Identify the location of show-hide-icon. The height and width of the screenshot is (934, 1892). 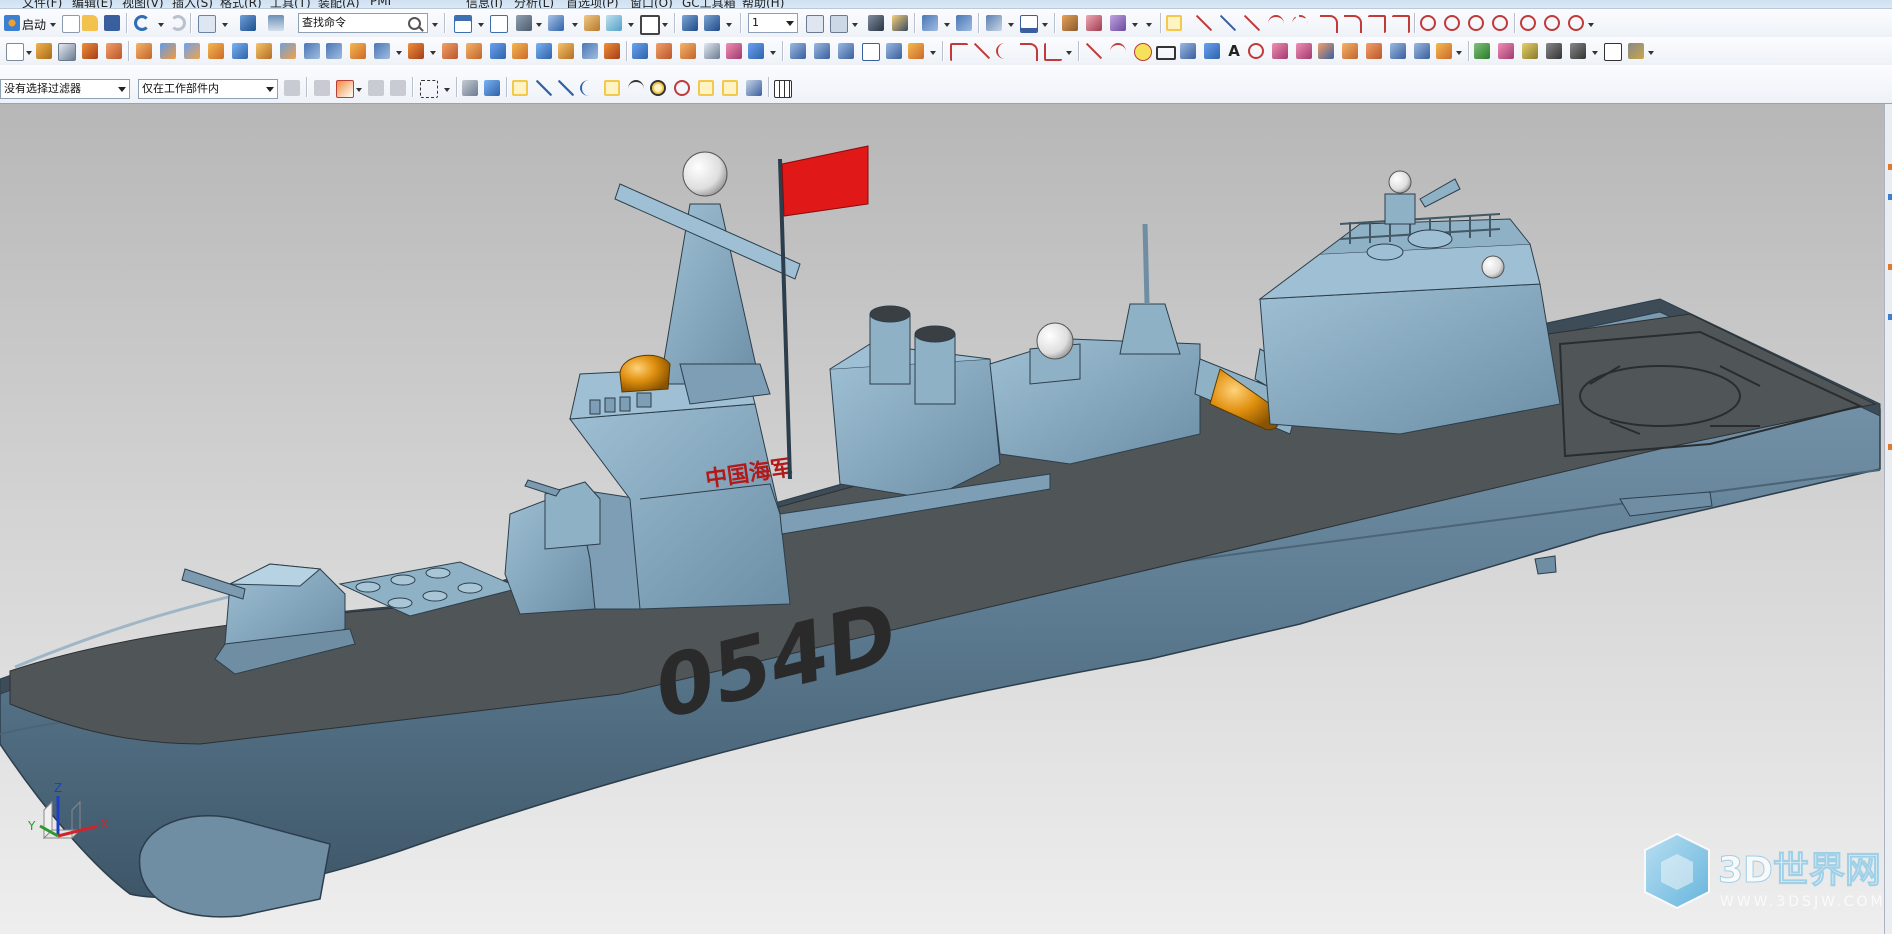
(463, 24).